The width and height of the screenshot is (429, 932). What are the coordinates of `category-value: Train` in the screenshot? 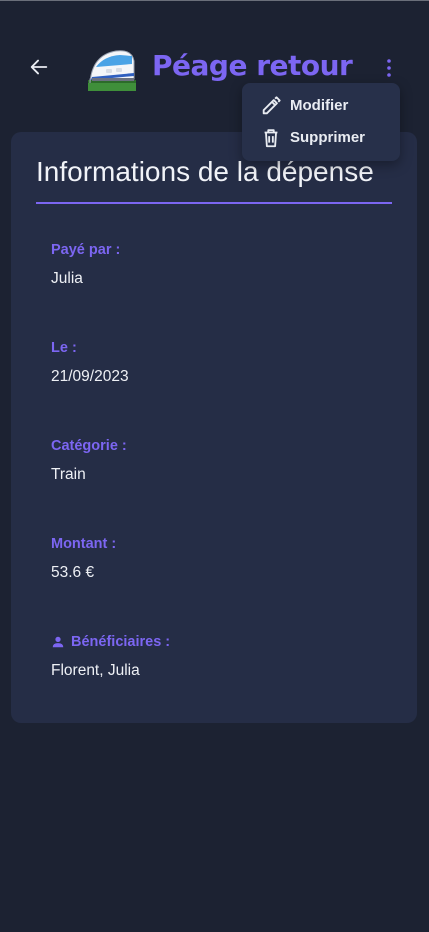 It's located at (68, 474).